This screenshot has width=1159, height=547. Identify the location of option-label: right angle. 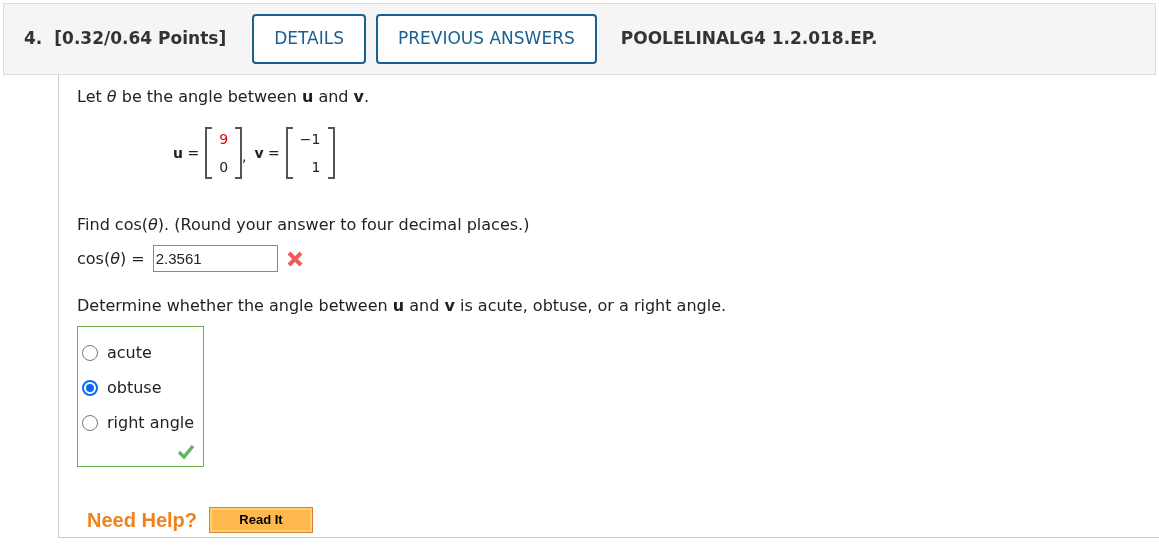
(151, 422).